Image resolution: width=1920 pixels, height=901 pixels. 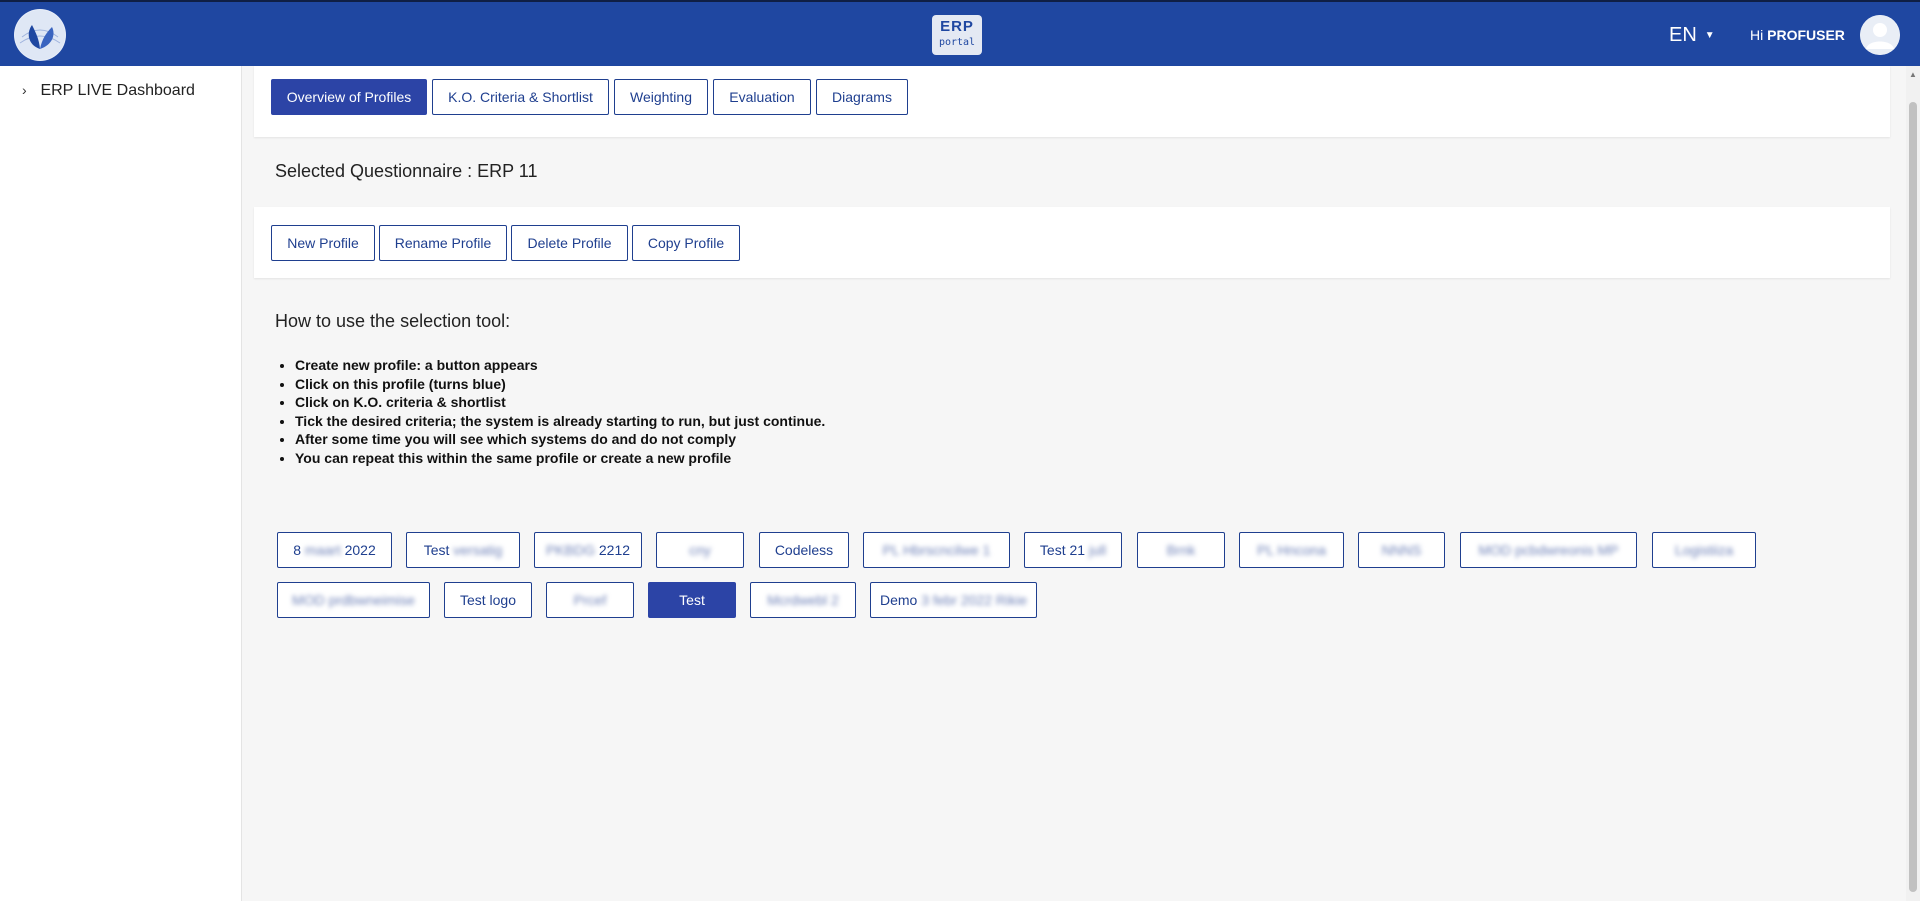 I want to click on scrollbar-thumb, so click(x=1913, y=497).